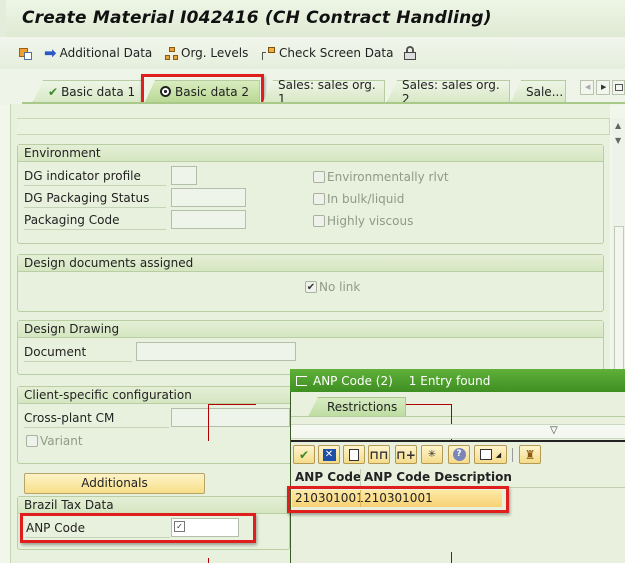 The height and width of the screenshot is (563, 625). I want to click on in-bulk-liquid-label: In bulk/liquid, so click(366, 199).